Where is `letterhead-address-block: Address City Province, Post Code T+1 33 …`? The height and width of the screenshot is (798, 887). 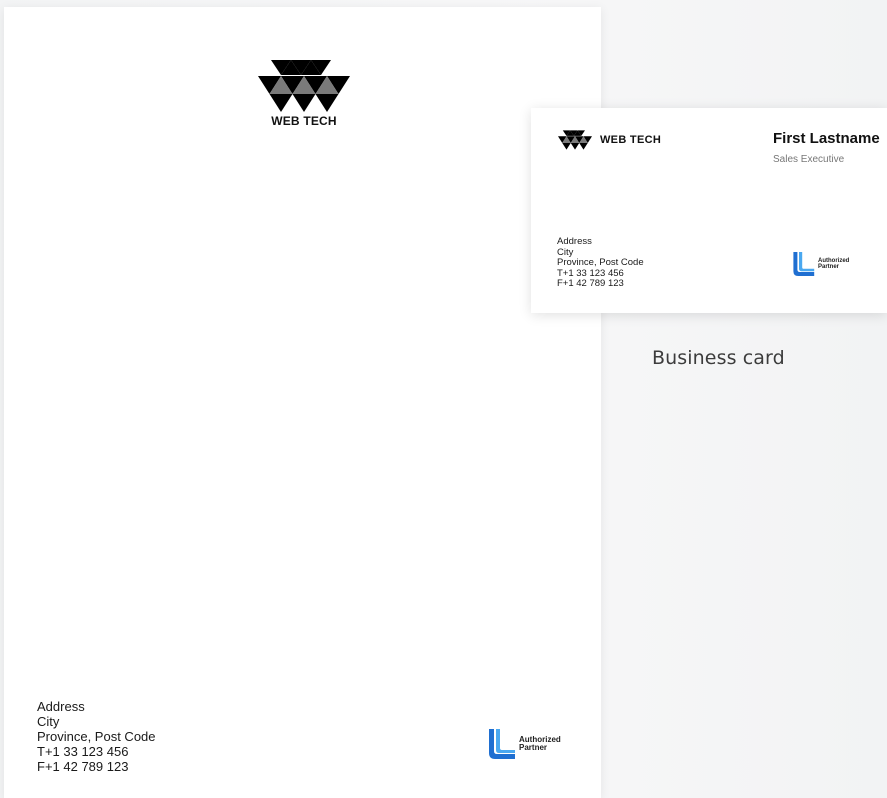
letterhead-address-block: Address City Province, Post Code T+1 33 … is located at coordinates (96, 736).